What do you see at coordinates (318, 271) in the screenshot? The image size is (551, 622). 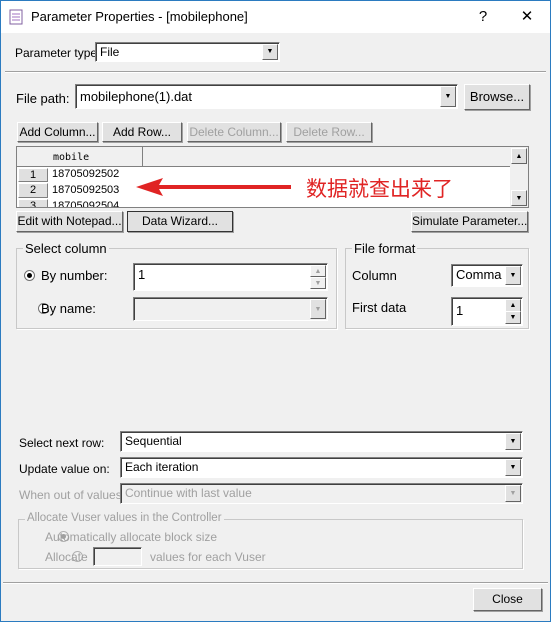 I see `spin-up-icon: ▲` at bounding box center [318, 271].